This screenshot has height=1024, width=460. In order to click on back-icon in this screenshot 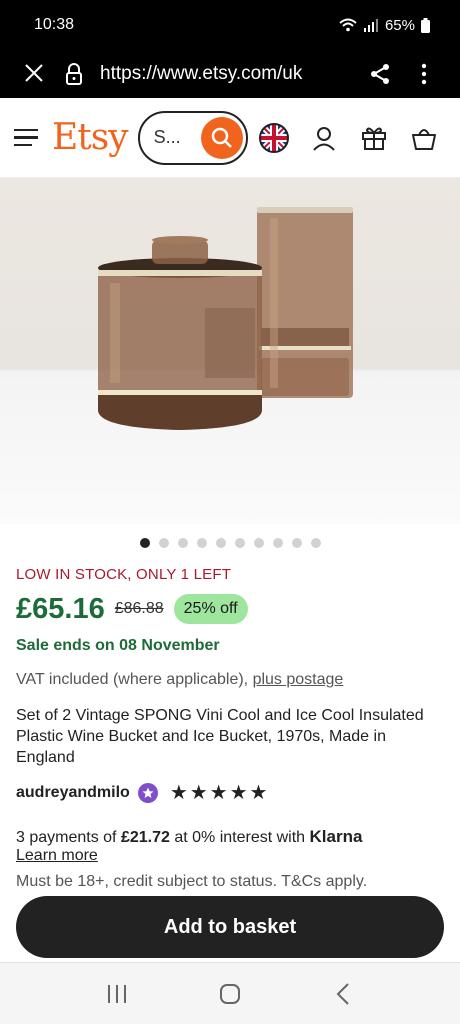, I will do `click(343, 994)`.